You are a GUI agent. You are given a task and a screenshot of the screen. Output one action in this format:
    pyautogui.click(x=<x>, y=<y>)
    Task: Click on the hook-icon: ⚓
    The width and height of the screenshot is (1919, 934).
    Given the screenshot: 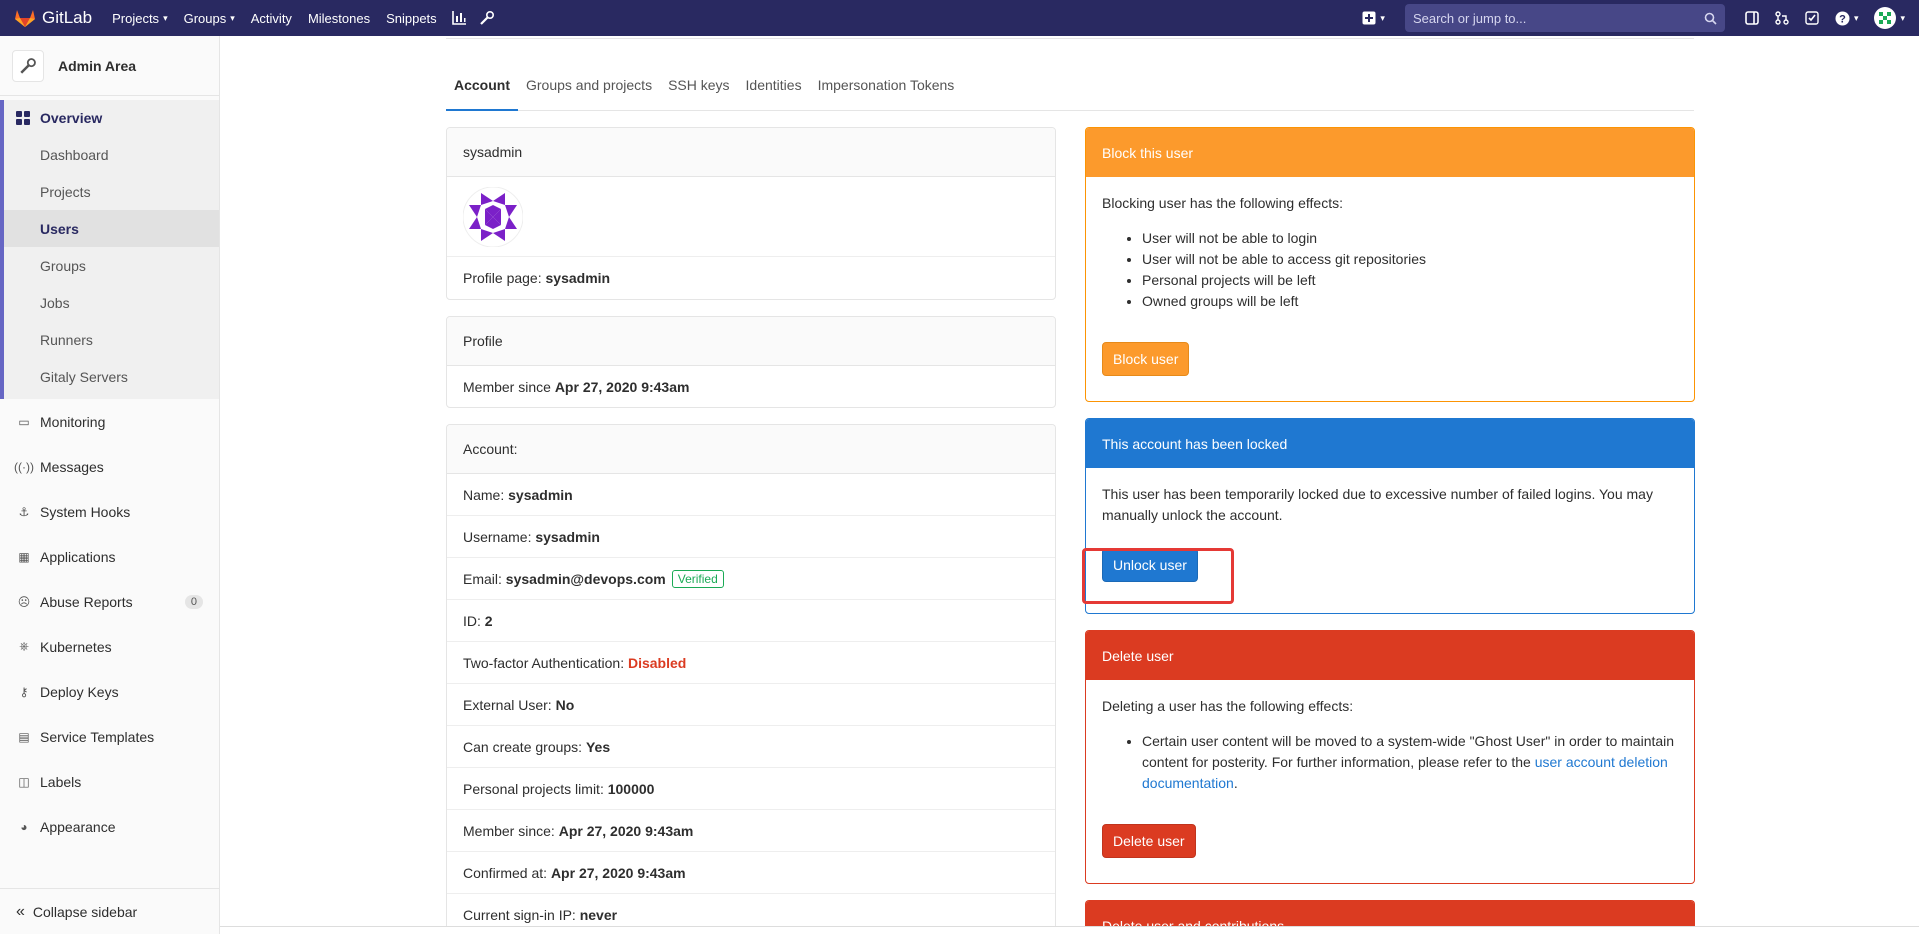 What is the action you would take?
    pyautogui.click(x=24, y=511)
    